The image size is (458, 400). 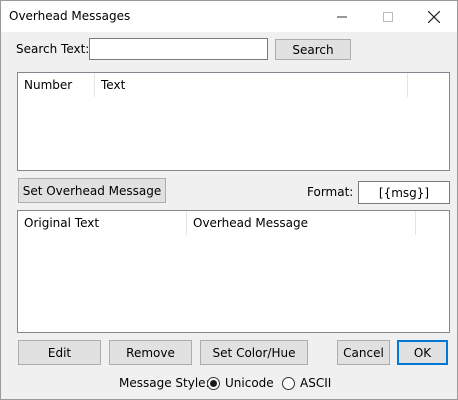 I want to click on set-color-hue-button-label: Set Color/Hue, so click(x=254, y=352).